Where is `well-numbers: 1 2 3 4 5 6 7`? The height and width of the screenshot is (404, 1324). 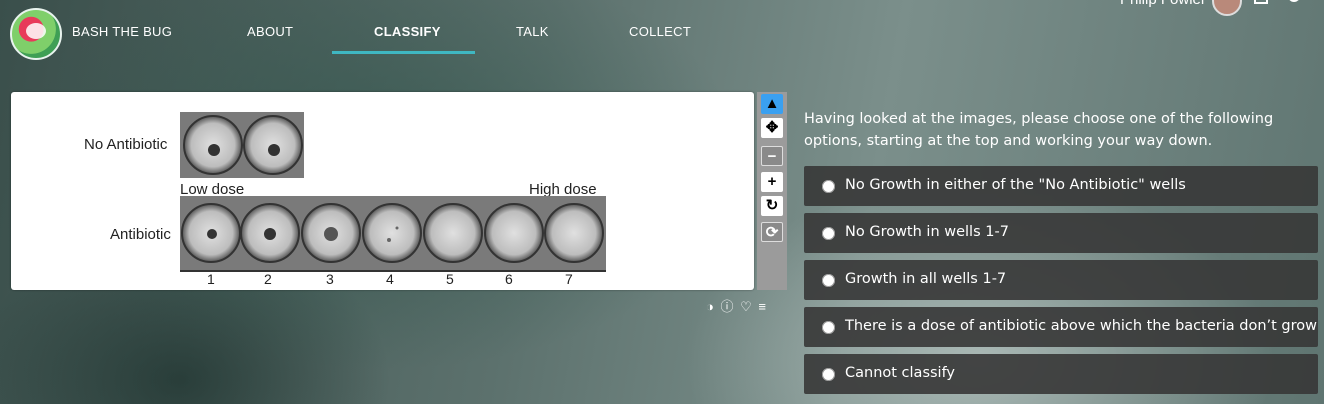 well-numbers: 1 2 3 4 5 6 7 is located at coordinates (390, 279).